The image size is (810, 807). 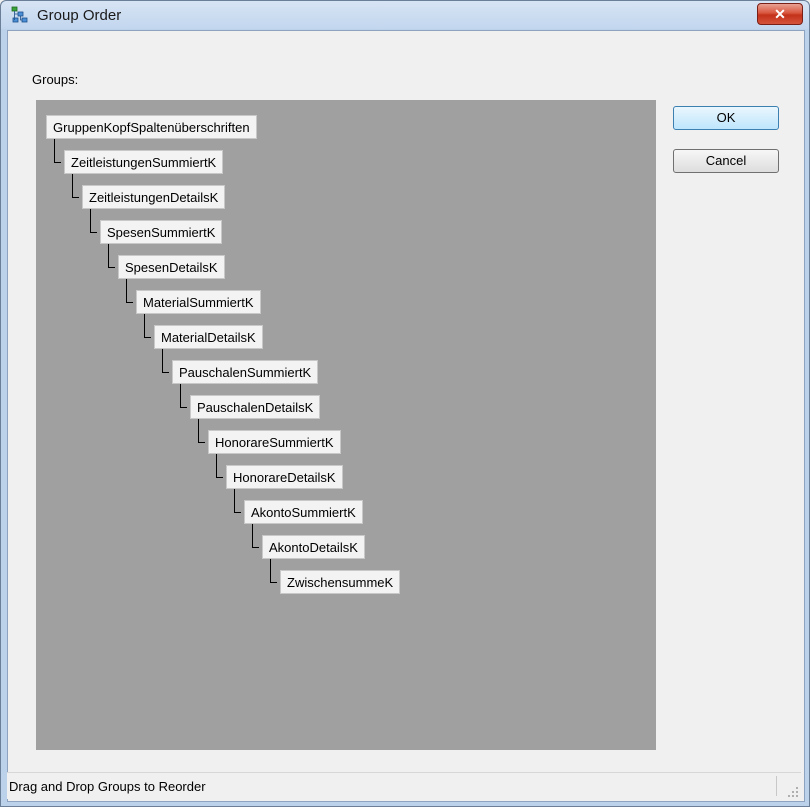 What do you see at coordinates (198, 302) in the screenshot?
I see `group-node: MaterialSummiertK` at bounding box center [198, 302].